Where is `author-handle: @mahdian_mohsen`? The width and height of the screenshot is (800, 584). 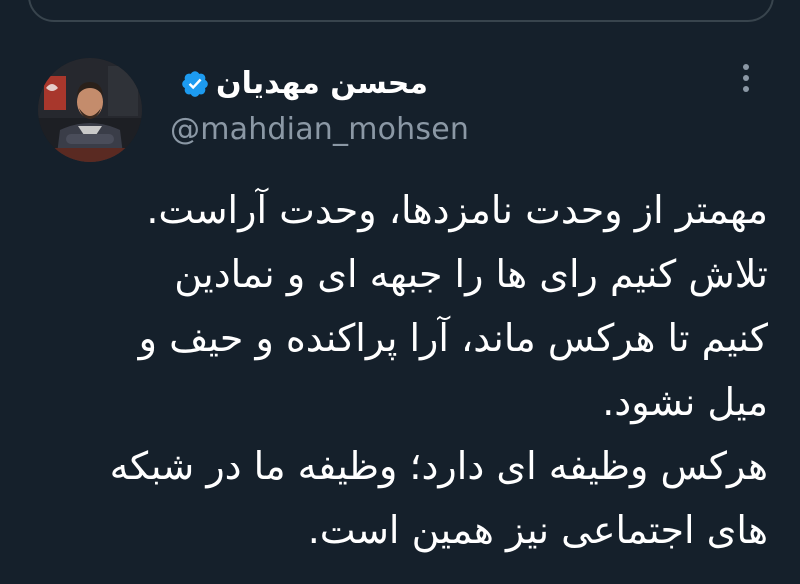
author-handle: @mahdian_mohsen is located at coordinates (319, 129).